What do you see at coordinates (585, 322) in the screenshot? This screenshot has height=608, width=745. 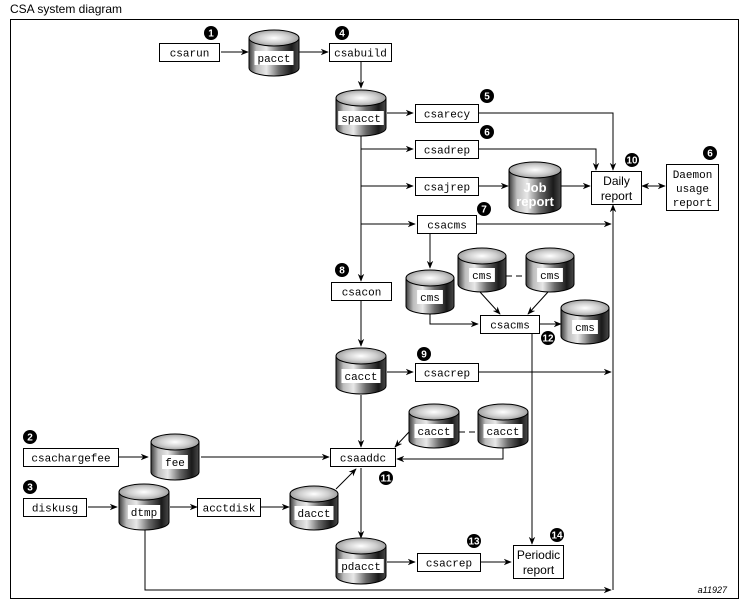 I see `file-cms-right: cms` at bounding box center [585, 322].